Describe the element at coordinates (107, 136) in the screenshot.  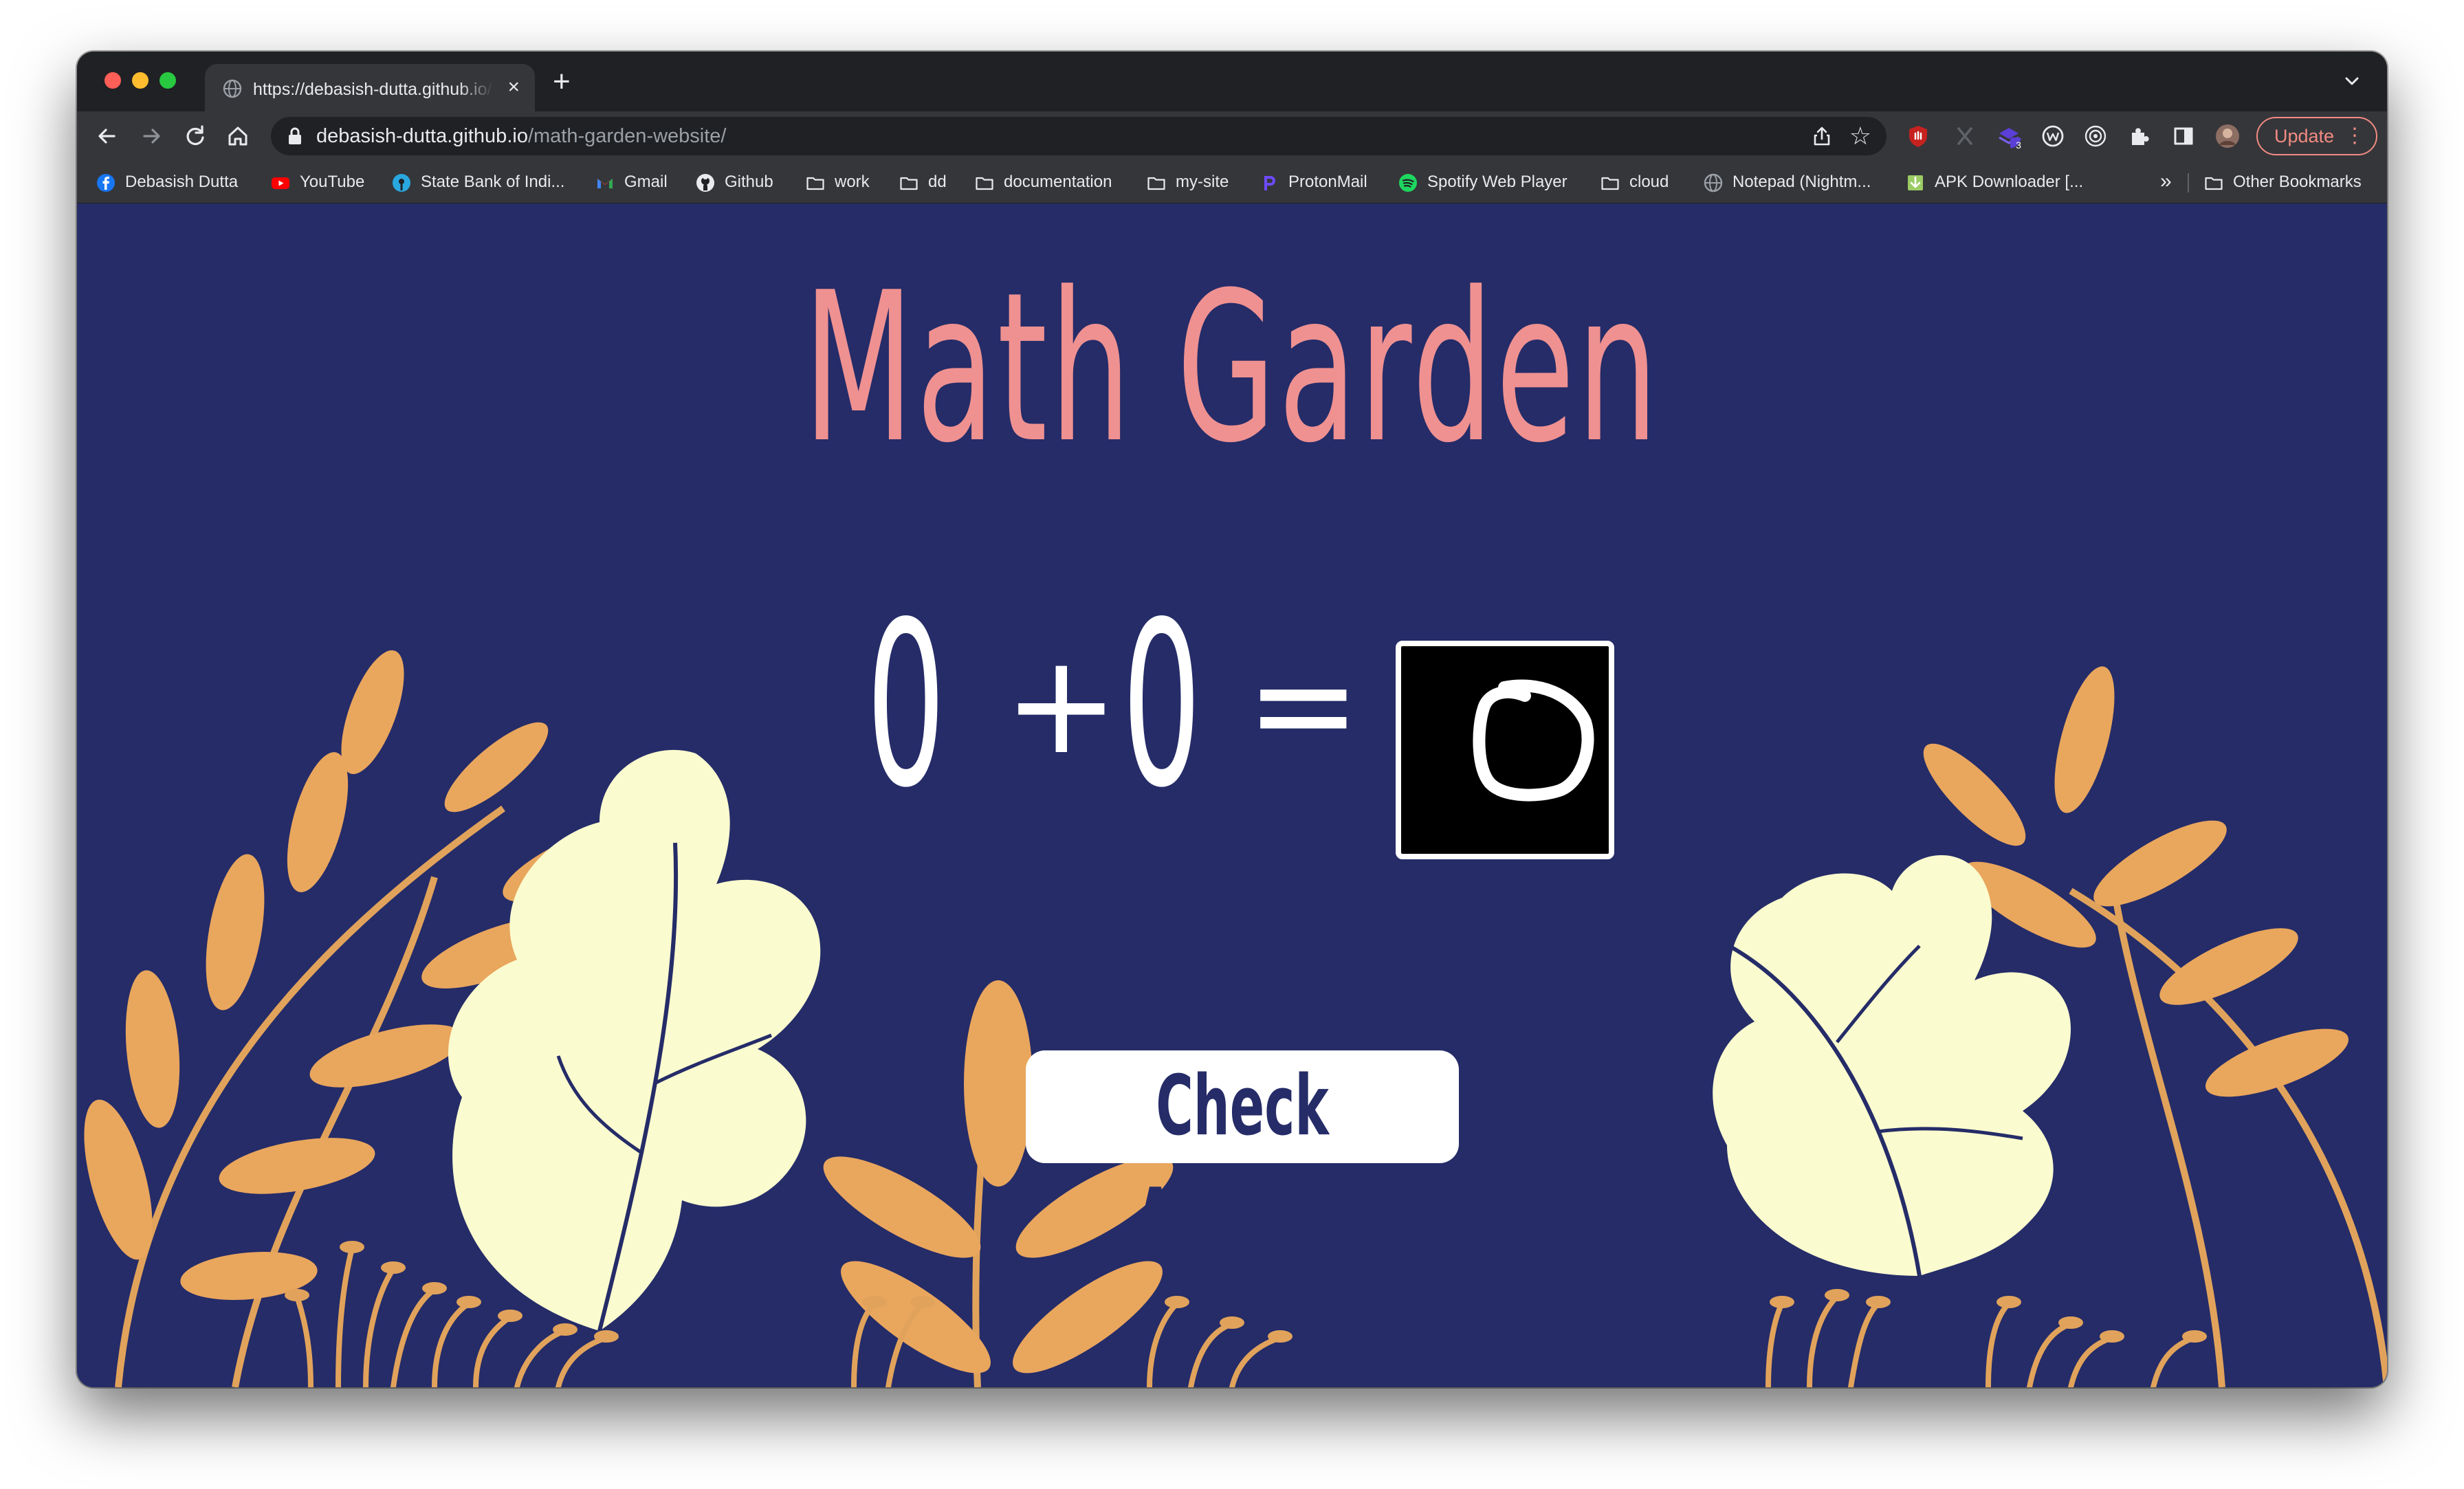
I see `back-arrow-icon` at that location.